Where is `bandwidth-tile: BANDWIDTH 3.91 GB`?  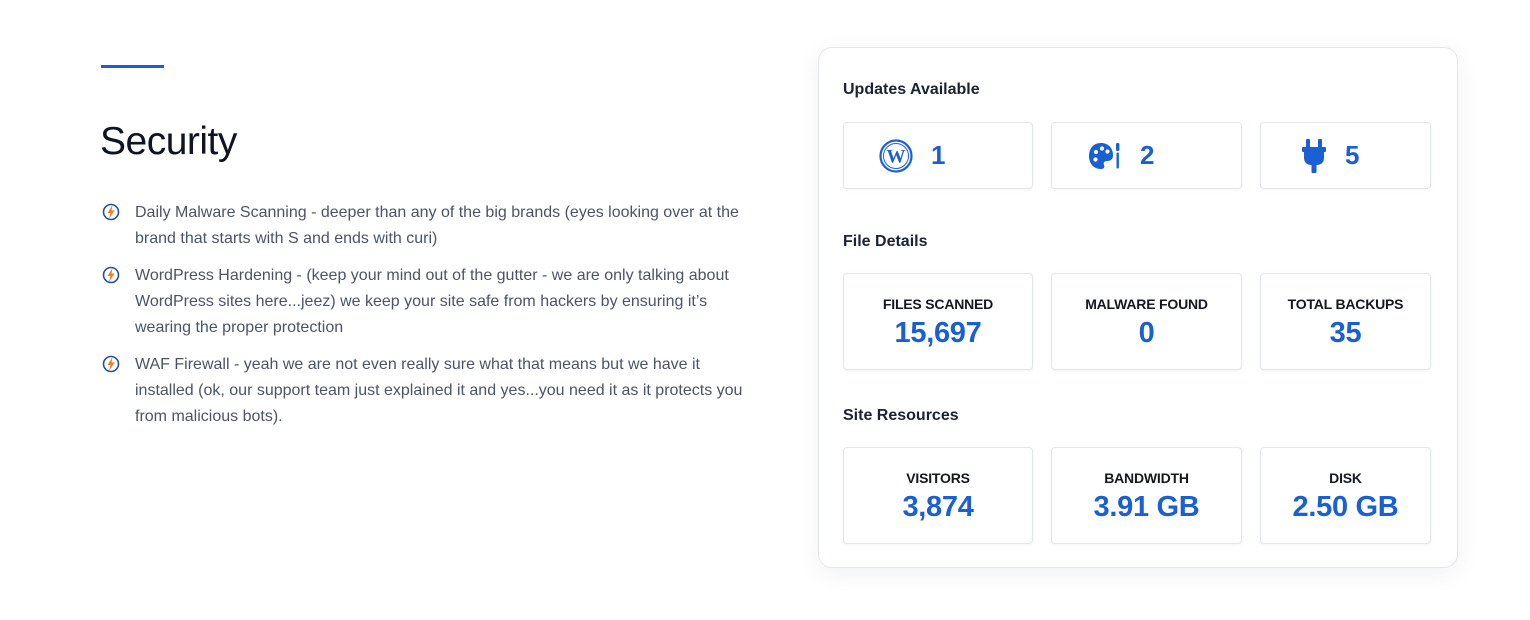 bandwidth-tile: BANDWIDTH 3.91 GB is located at coordinates (1146, 495).